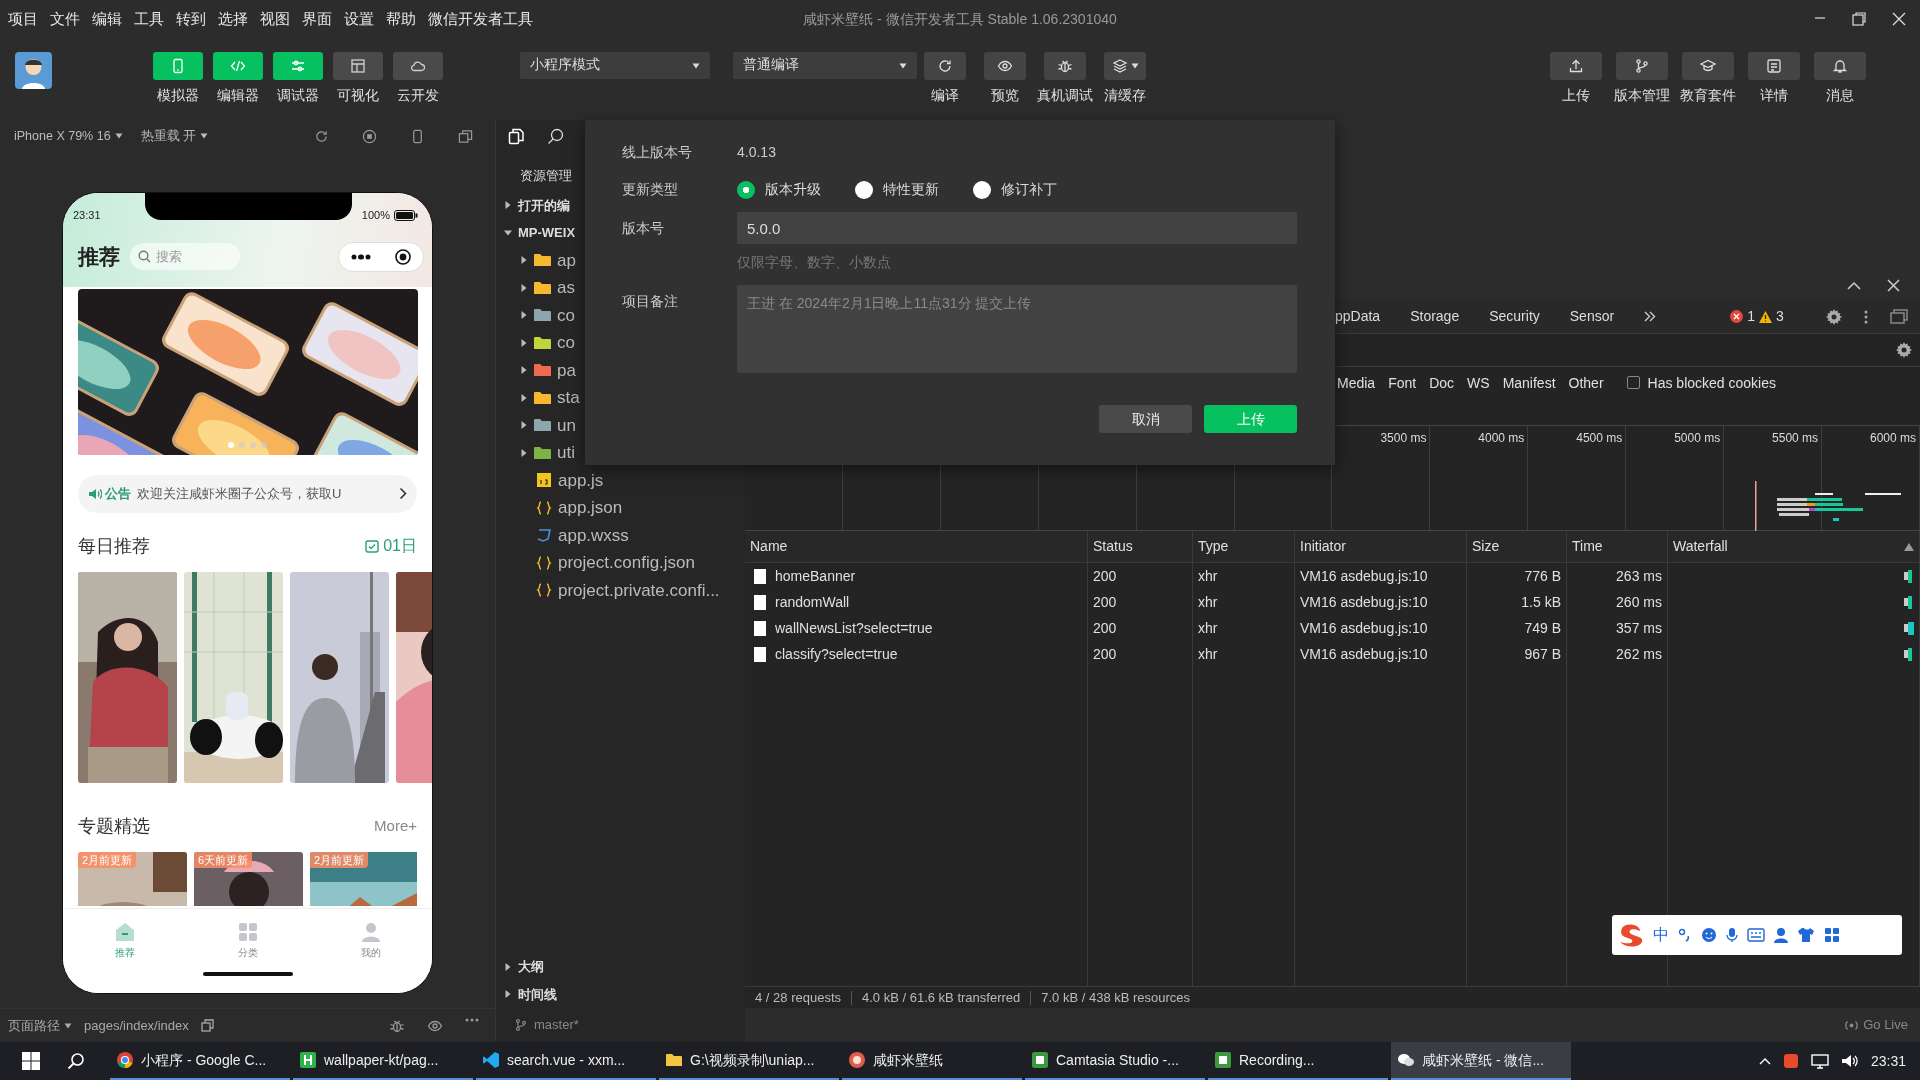  Describe the element at coordinates (1617, 576) in the screenshot. I see `table-cell: 263 ms` at that location.